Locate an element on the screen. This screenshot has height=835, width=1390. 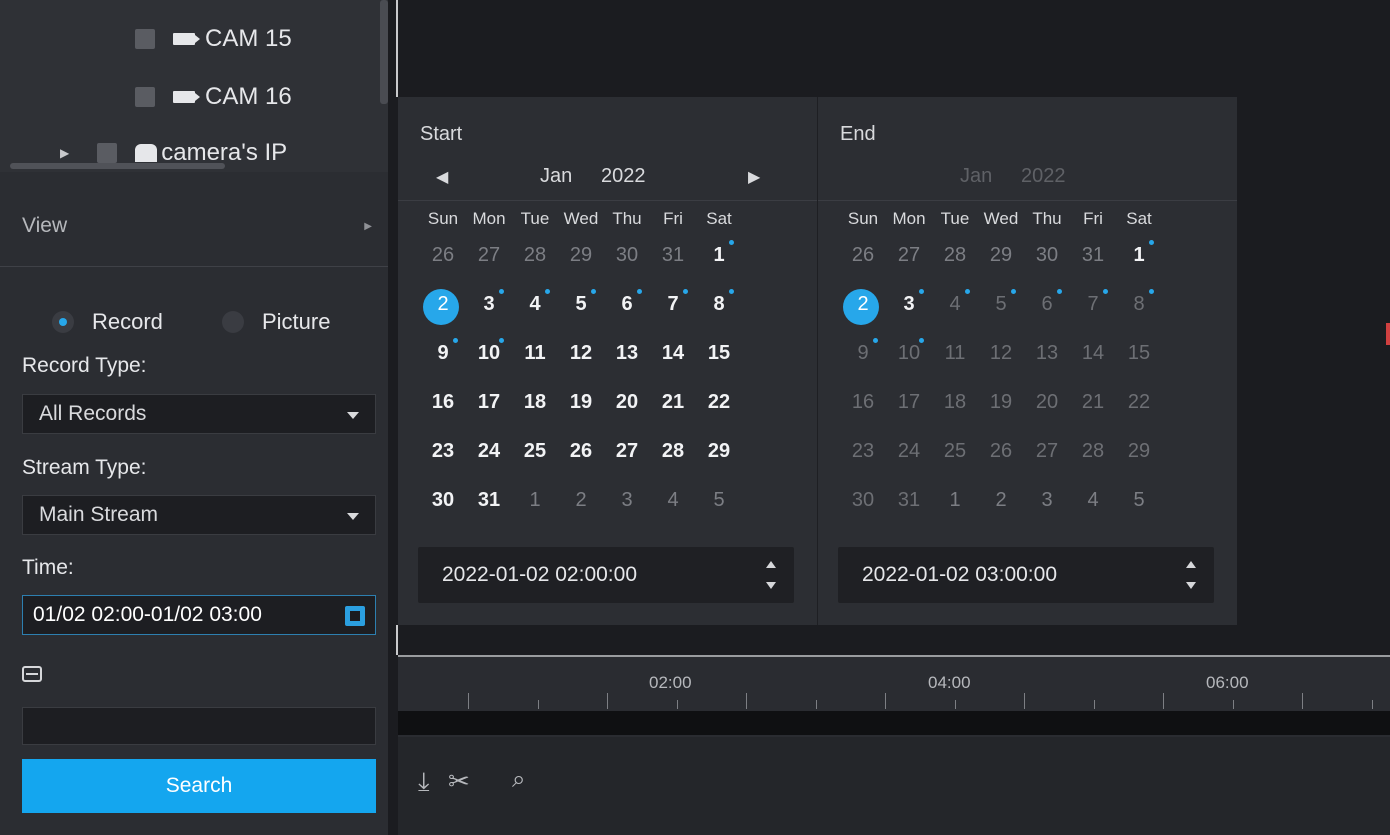
timeline-track is located at coordinates (894, 723).